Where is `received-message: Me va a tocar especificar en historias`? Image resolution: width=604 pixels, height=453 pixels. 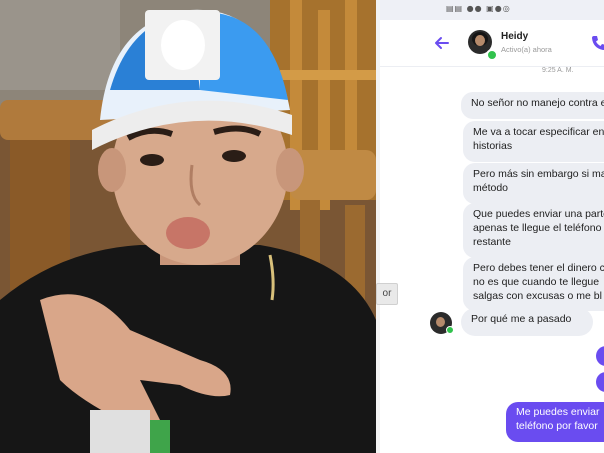
received-message: Me va a tocar especificar en historias is located at coordinates (533, 141).